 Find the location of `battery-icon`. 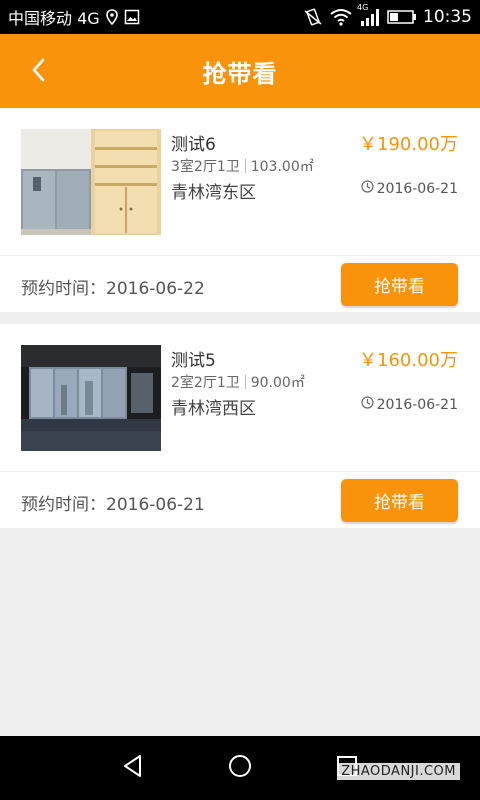

battery-icon is located at coordinates (402, 17).